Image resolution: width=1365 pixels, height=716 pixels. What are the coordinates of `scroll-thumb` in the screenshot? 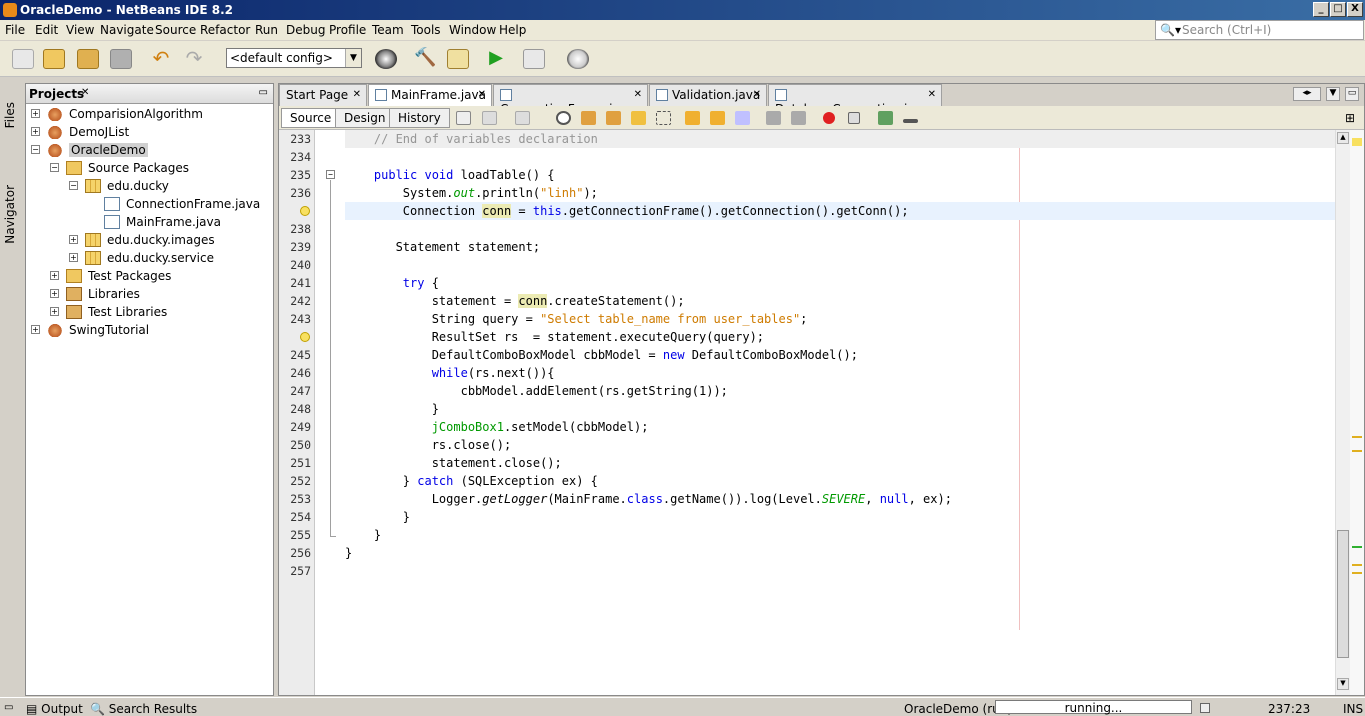 It's located at (1343, 594).